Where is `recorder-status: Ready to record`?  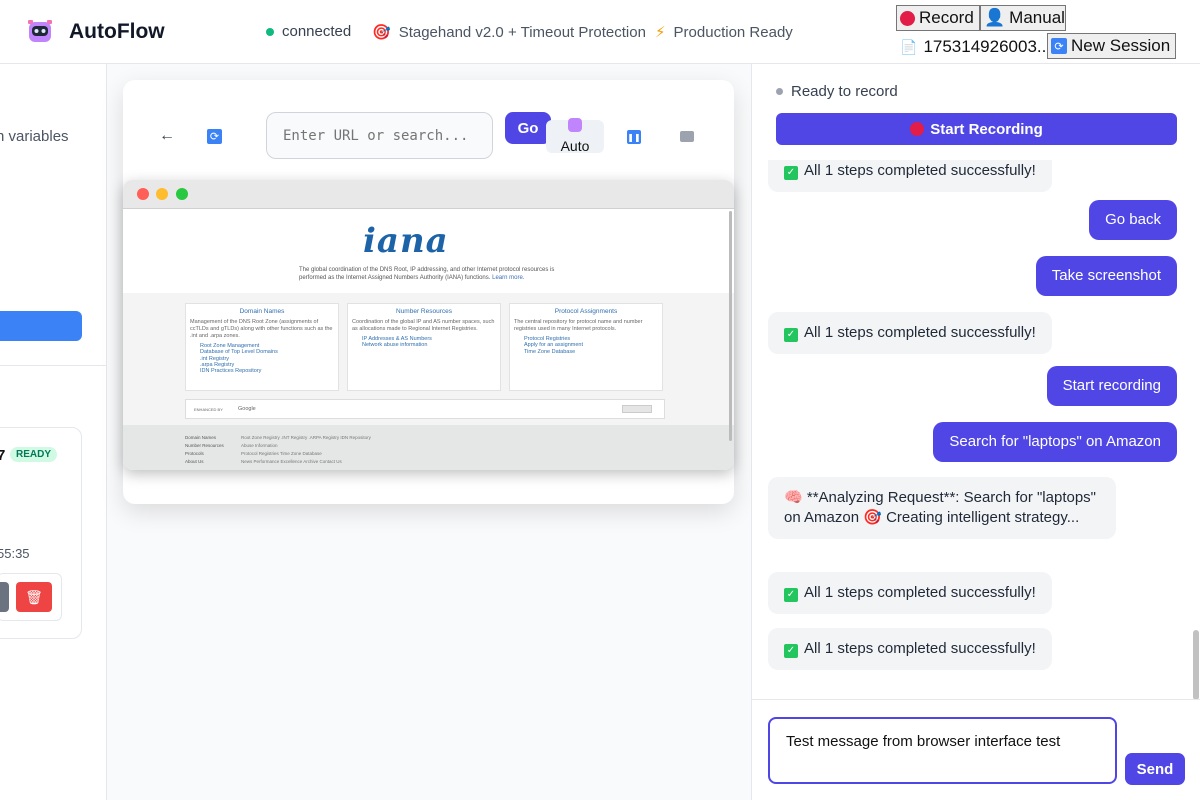 recorder-status: Ready to record is located at coordinates (837, 91).